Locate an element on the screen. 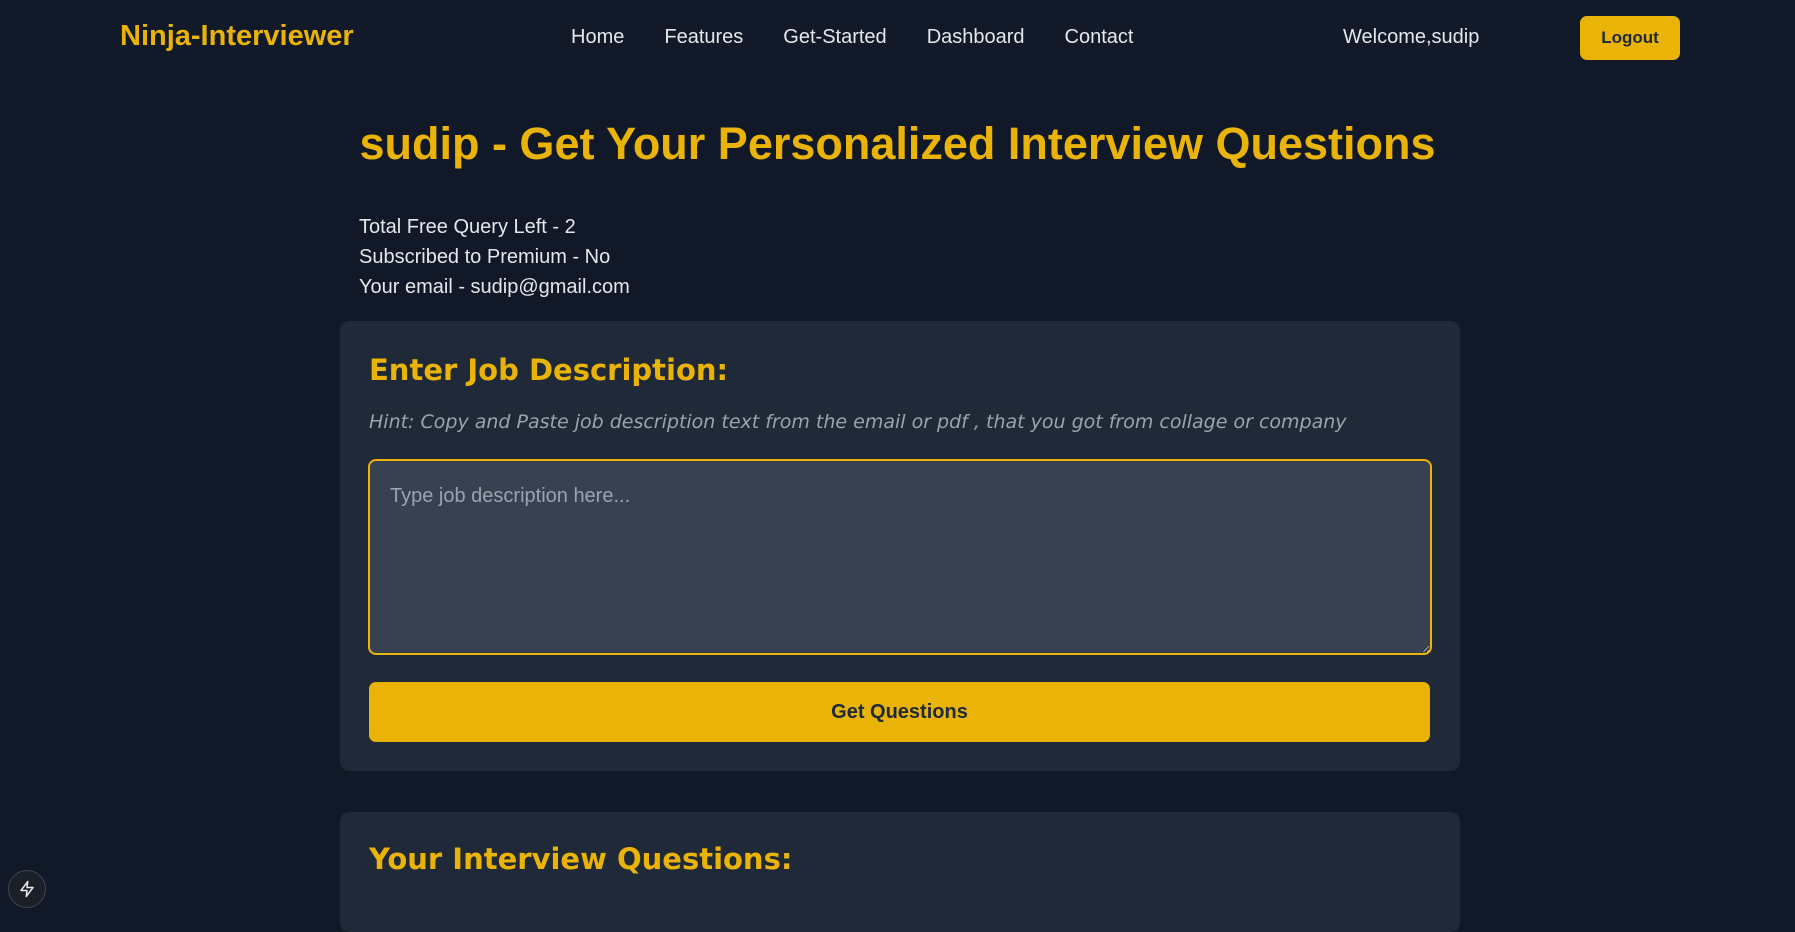 The height and width of the screenshot is (932, 1795). interview-questions-heading: Your Interview Questions: is located at coordinates (581, 859).